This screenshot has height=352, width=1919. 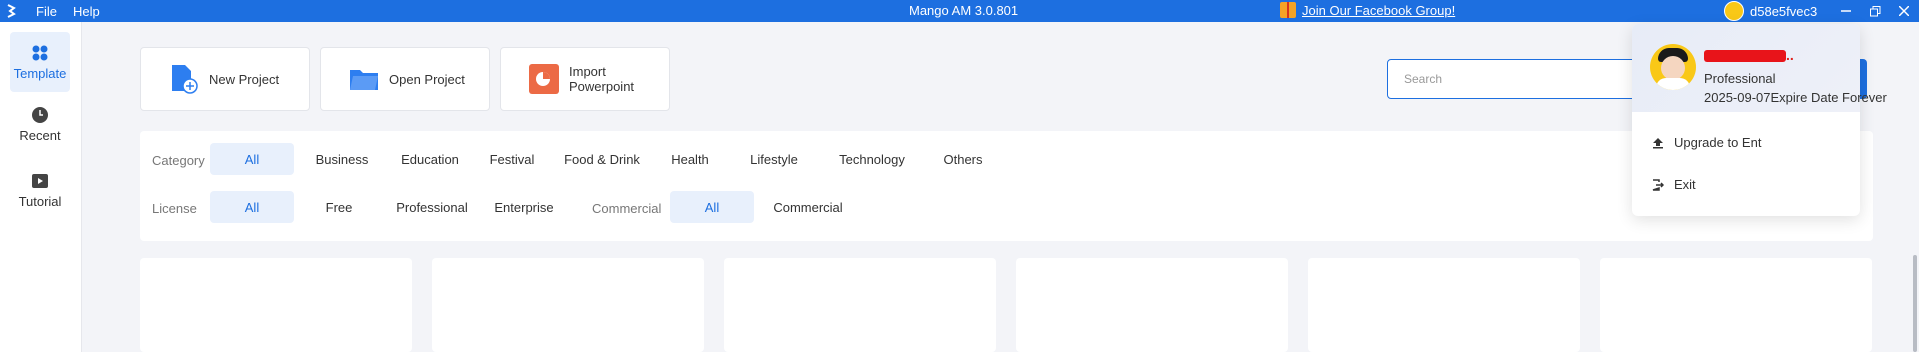 I want to click on sidebar-item-label: Recent, so click(x=40, y=135).